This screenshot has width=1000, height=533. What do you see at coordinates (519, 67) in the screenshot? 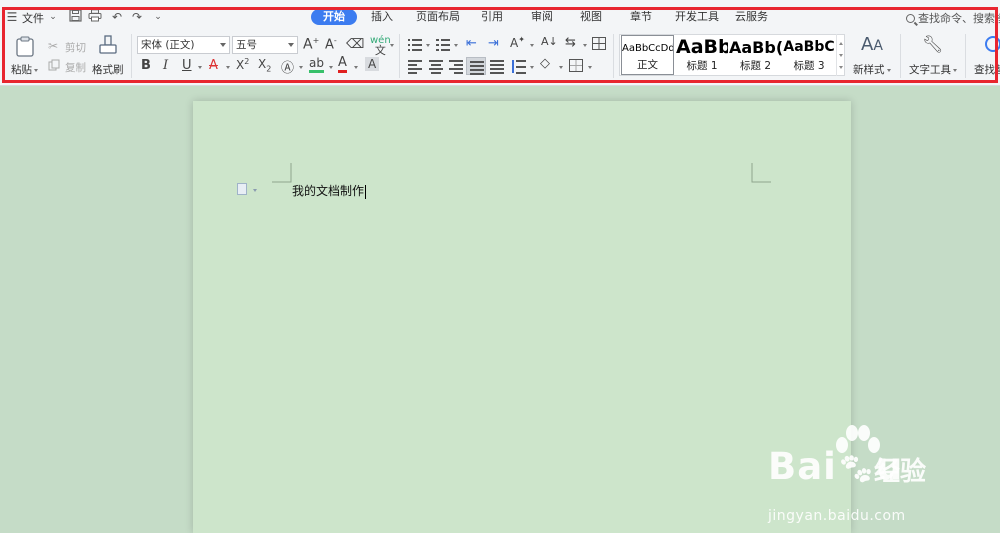
I see `line-spacing-icon` at bounding box center [519, 67].